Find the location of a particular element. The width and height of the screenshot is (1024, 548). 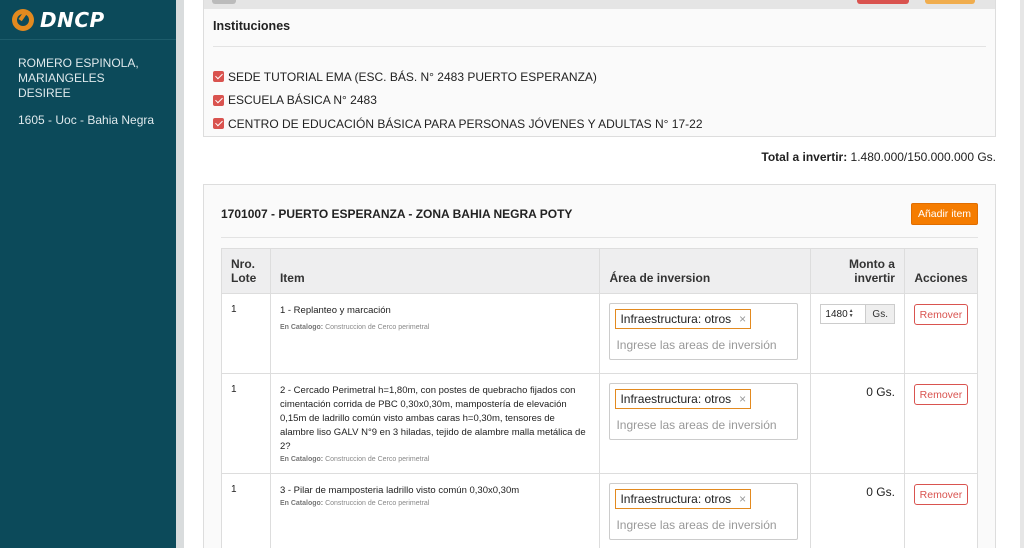

institucion-label: ESCUELA BÁSICA N° 2483 is located at coordinates (302, 100).